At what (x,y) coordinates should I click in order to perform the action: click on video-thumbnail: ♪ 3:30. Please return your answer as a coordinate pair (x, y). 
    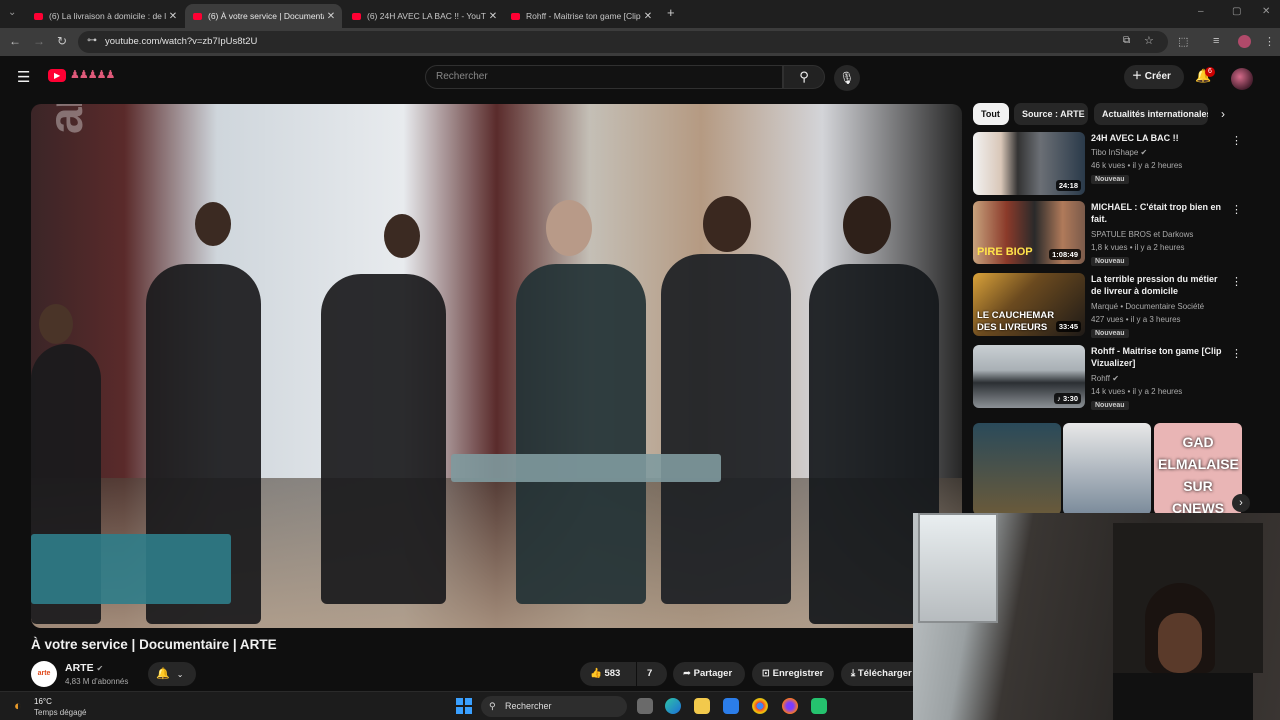
    Looking at the image, I should click on (1029, 376).